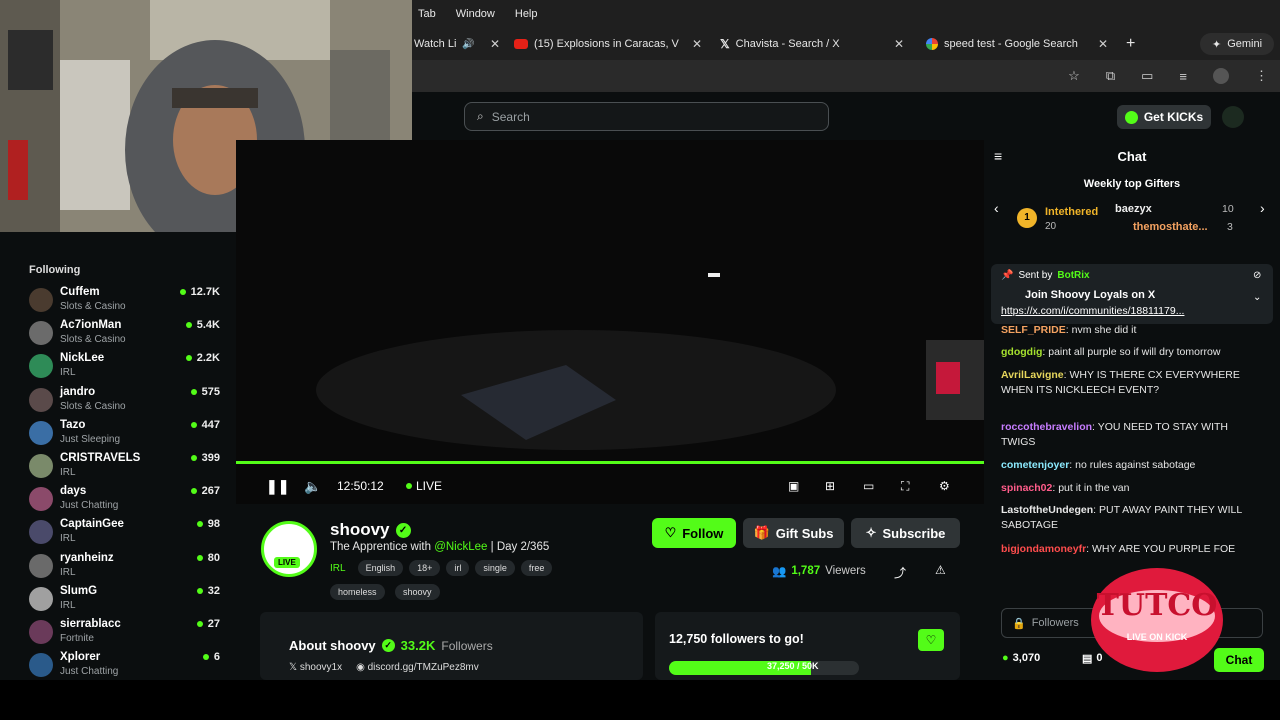 The image size is (1280, 720). Describe the element at coordinates (91, 325) in the screenshot. I see `following-name: Ac7ionMan` at that location.